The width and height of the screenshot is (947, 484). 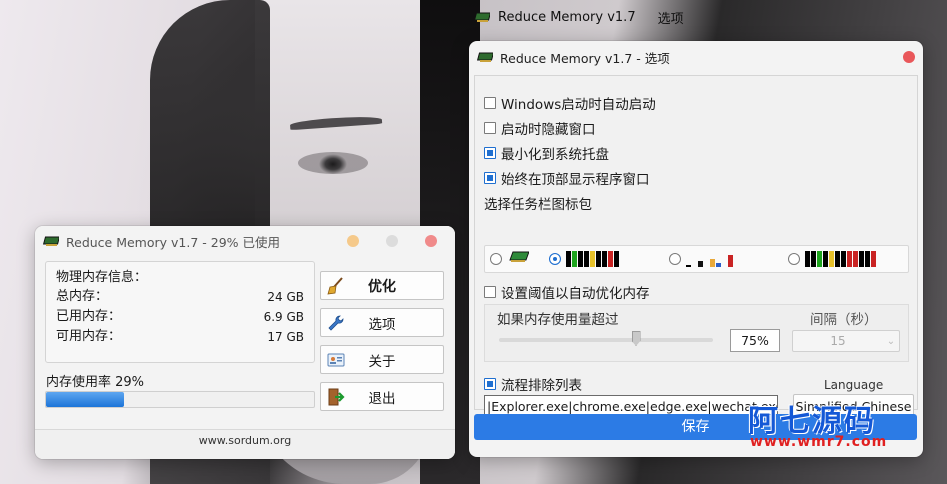 What do you see at coordinates (670, 19) in the screenshot?
I see `background-title-suffix: 选项` at bounding box center [670, 19].